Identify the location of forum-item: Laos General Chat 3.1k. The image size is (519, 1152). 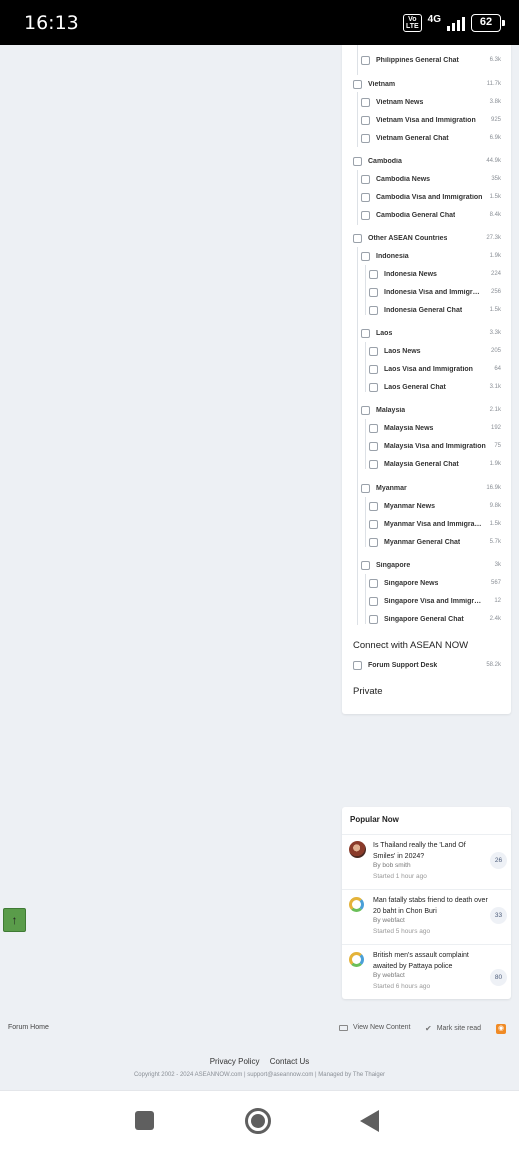
(435, 387).